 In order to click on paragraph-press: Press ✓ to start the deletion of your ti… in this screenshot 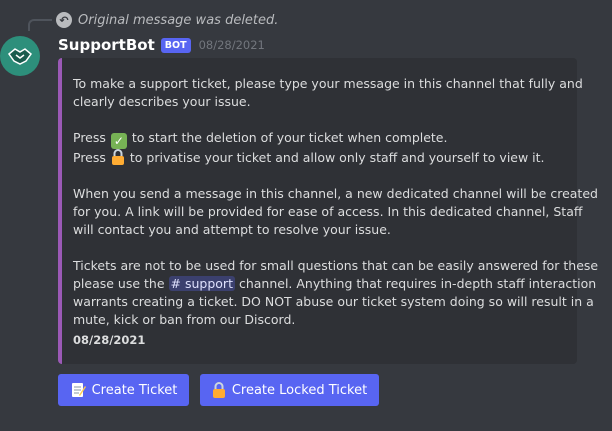, I will do `click(318, 148)`.